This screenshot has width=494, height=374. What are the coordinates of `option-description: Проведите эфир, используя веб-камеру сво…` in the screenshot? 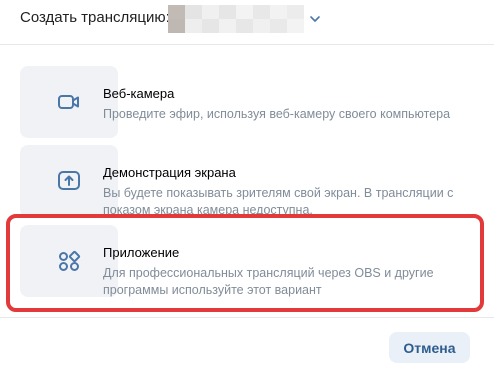 It's located at (277, 114).